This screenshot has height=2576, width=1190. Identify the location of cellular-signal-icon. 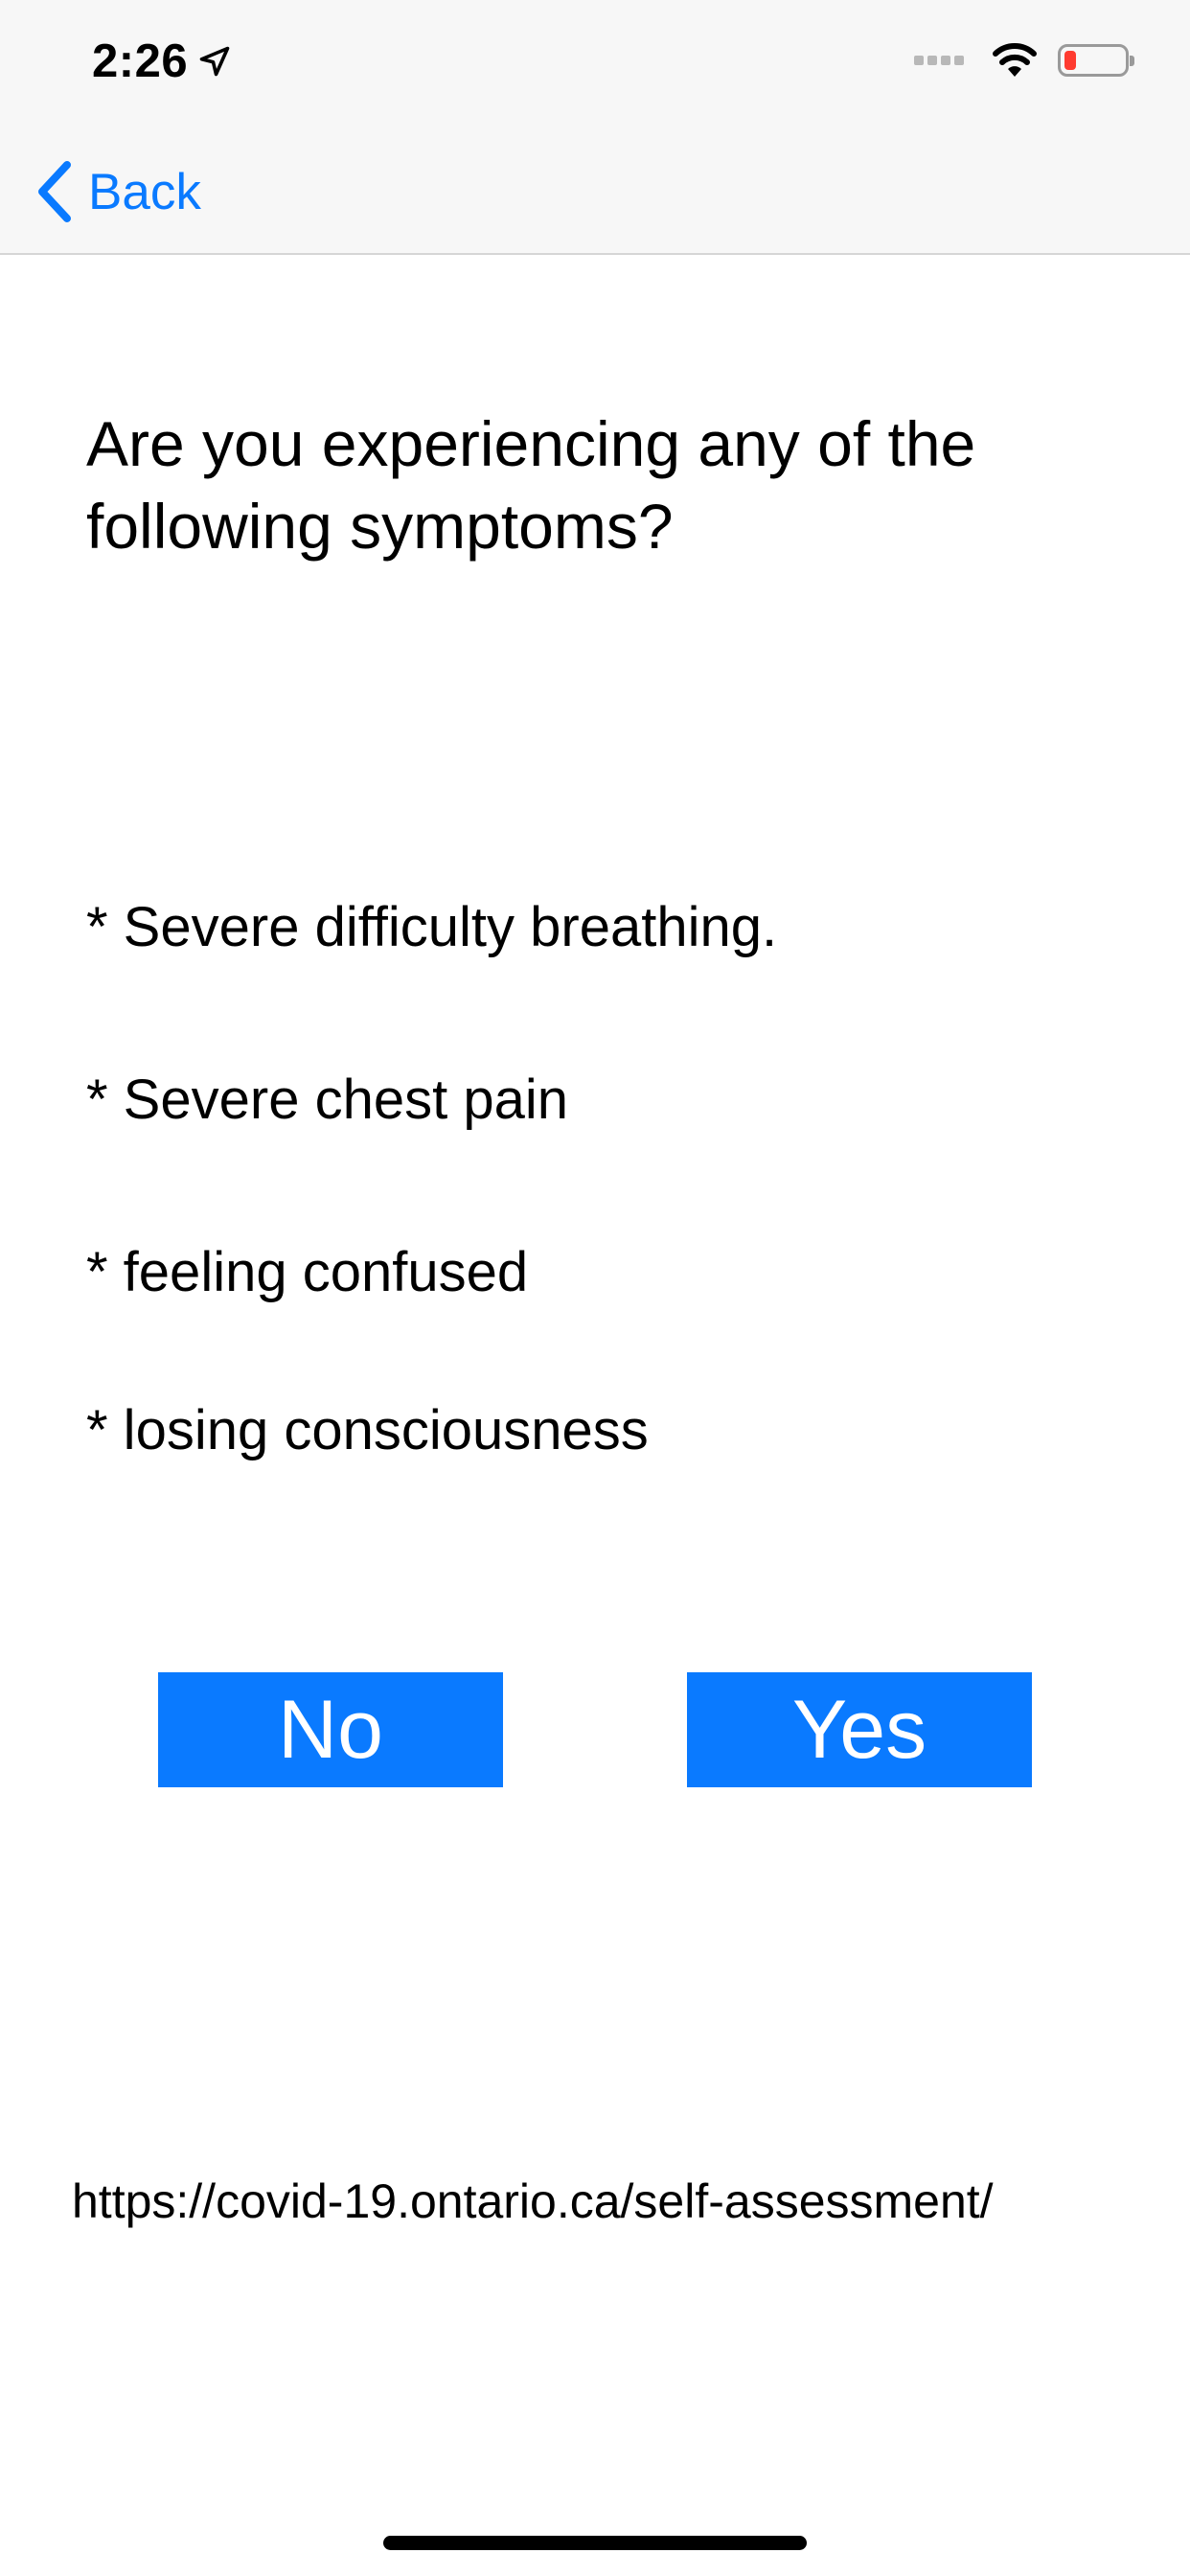
(941, 60).